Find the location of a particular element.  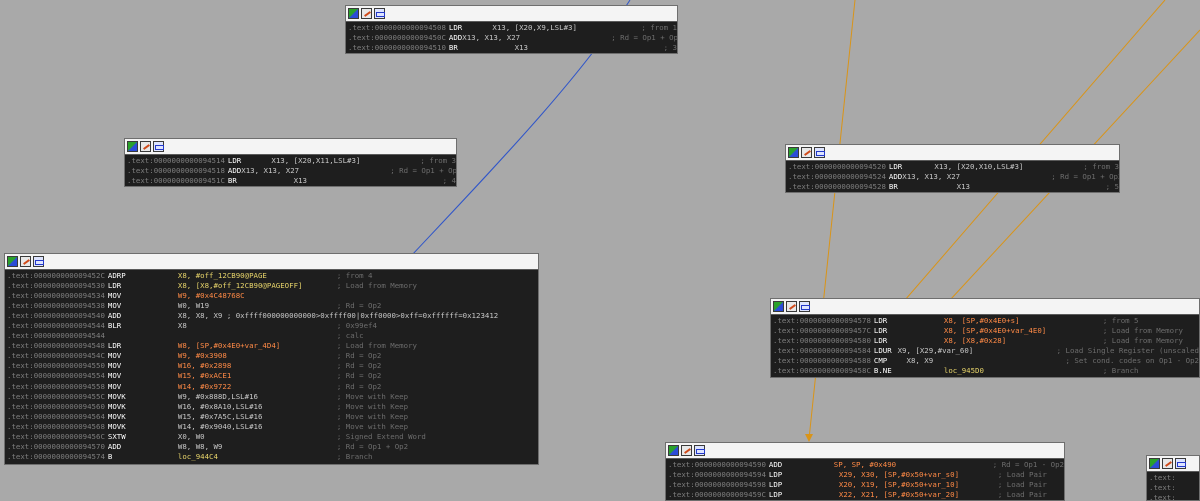

operands: SP, SP, #0x490 is located at coordinates (865, 464).